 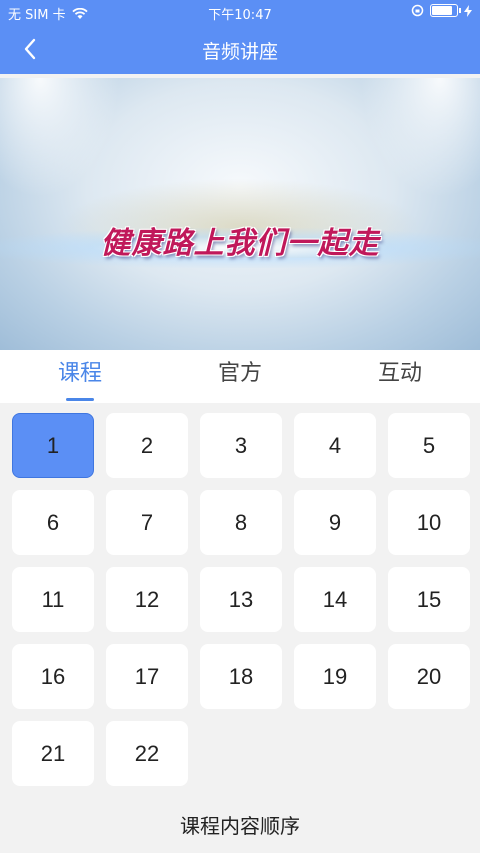 What do you see at coordinates (240, 243) in the screenshot?
I see `banner-slogan: 健康路上我们一起走` at bounding box center [240, 243].